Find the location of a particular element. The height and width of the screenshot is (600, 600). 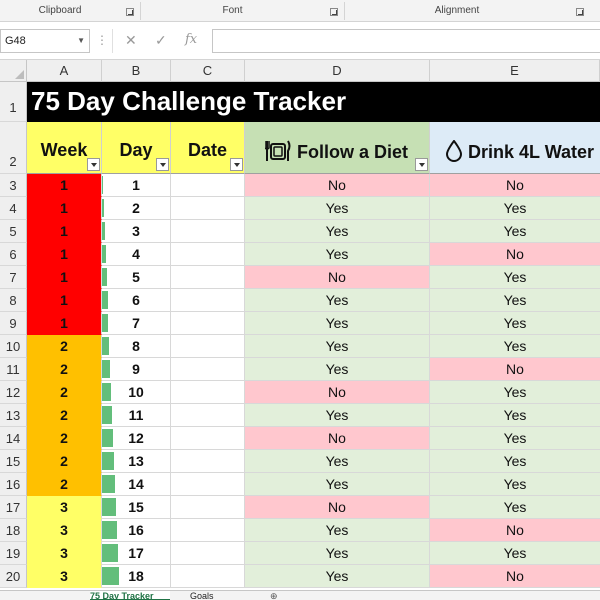

name-box: G48 ▼ is located at coordinates (45, 41).